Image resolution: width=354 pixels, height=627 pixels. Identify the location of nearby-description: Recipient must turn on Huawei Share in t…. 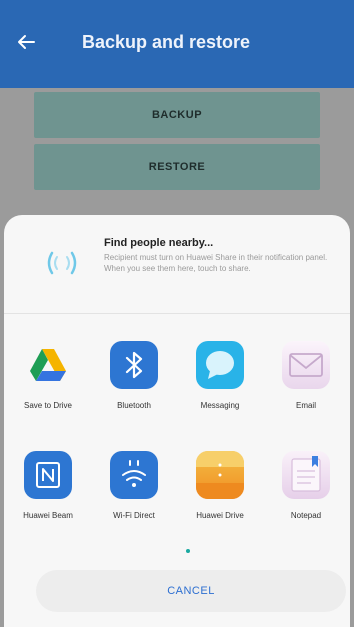
(216, 263).